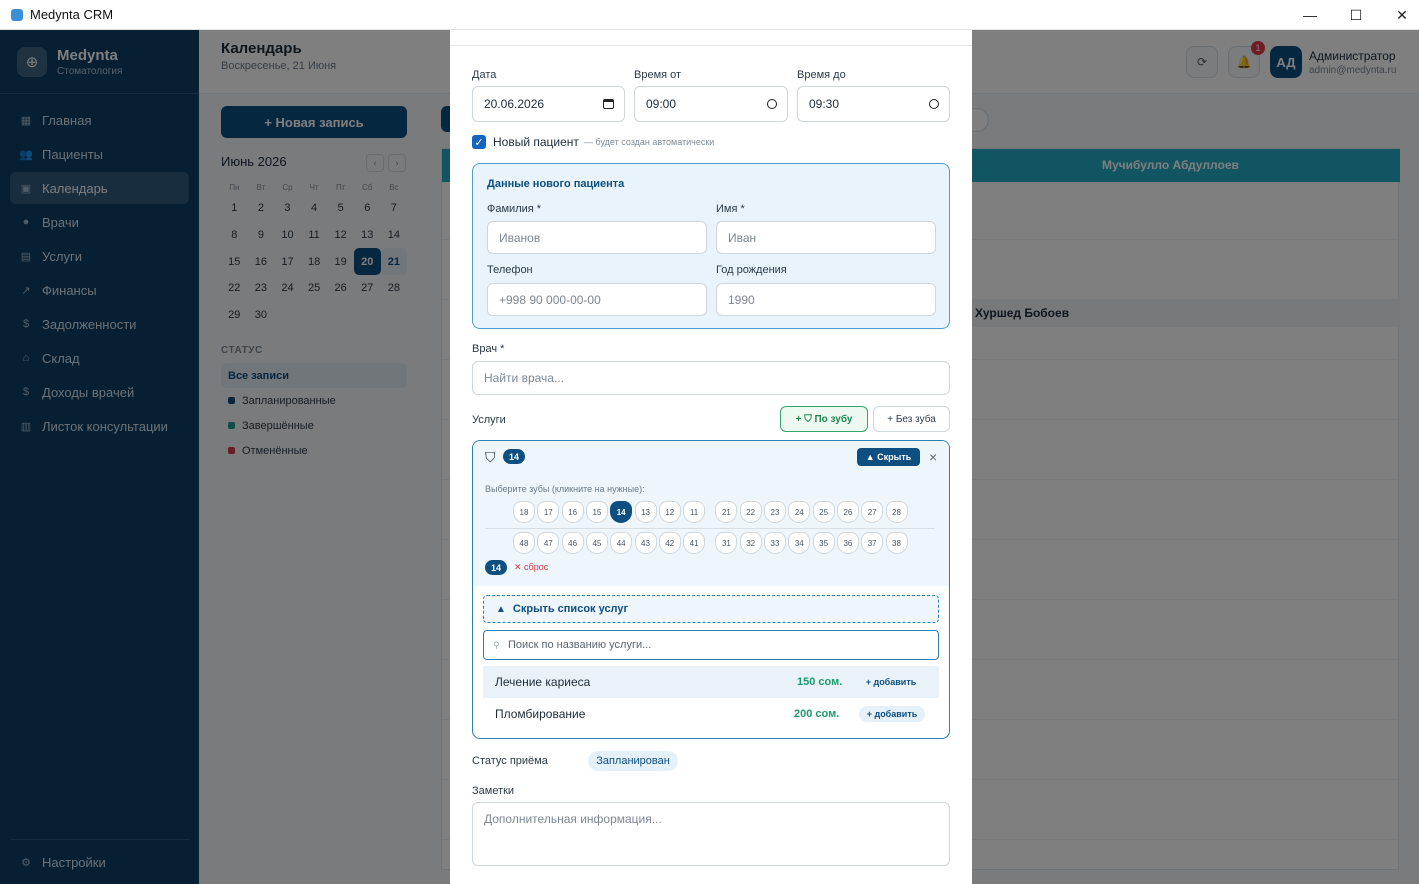 This screenshot has width=1419, height=884. What do you see at coordinates (550, 299) in the screenshot?
I see `placeholder: +998 90 000-00-00` at bounding box center [550, 299].